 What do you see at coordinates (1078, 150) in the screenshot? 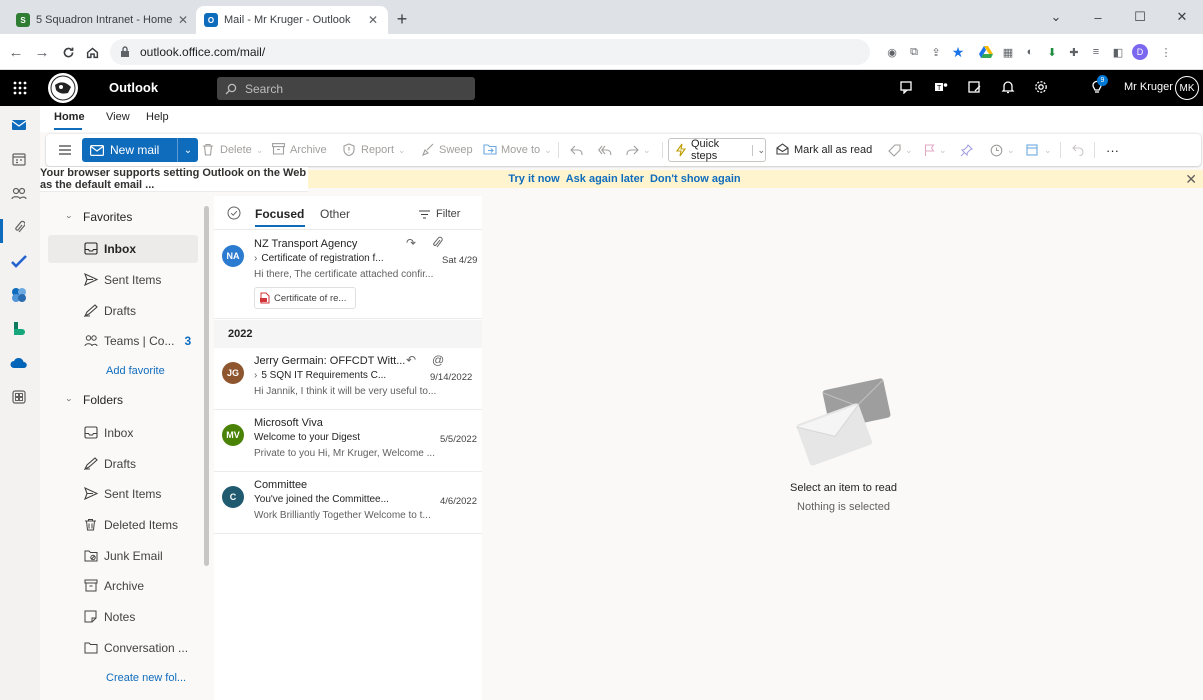
I see `undo-icon` at bounding box center [1078, 150].